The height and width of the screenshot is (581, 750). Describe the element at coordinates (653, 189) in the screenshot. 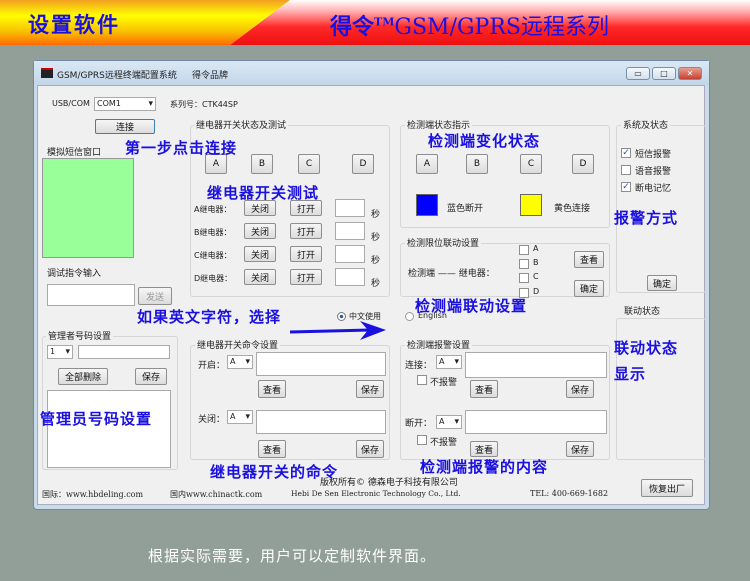

I see `system-option-label: 断电记忆` at that location.